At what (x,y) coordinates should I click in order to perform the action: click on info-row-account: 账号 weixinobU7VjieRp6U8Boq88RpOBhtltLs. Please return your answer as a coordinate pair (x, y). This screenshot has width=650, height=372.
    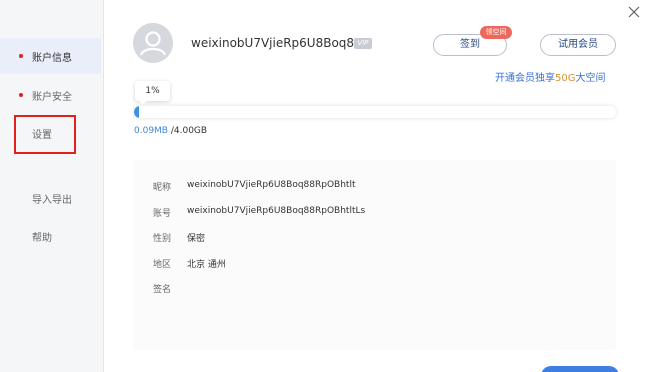
    Looking at the image, I should click on (259, 212).